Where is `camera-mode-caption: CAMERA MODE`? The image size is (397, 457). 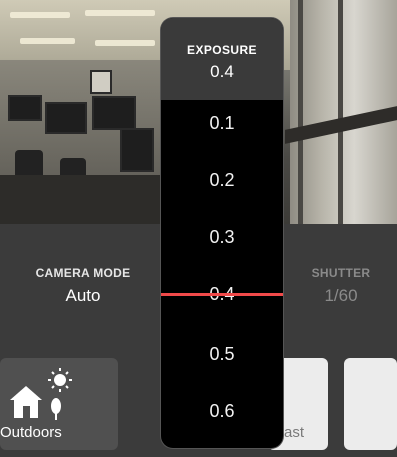
camera-mode-caption: CAMERA MODE is located at coordinates (83, 273).